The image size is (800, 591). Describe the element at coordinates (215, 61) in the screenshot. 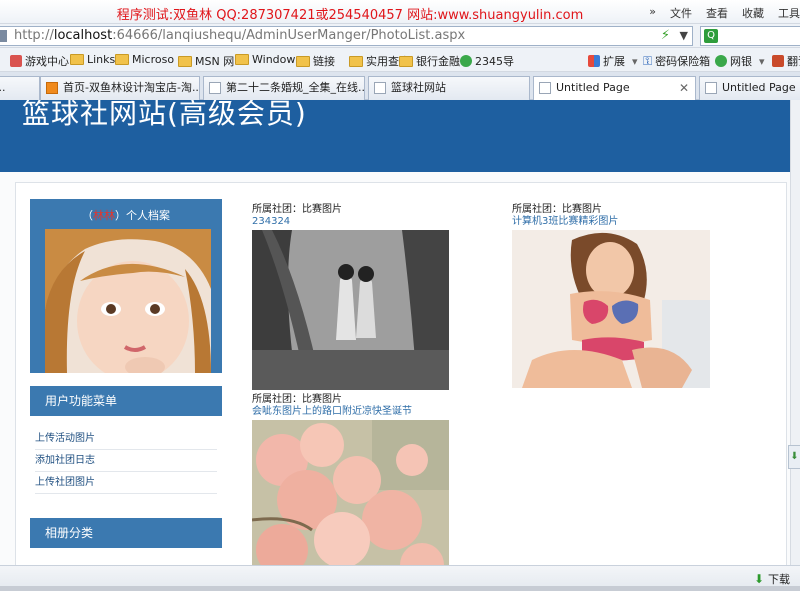

I see `fav-label: MSN 网` at that location.